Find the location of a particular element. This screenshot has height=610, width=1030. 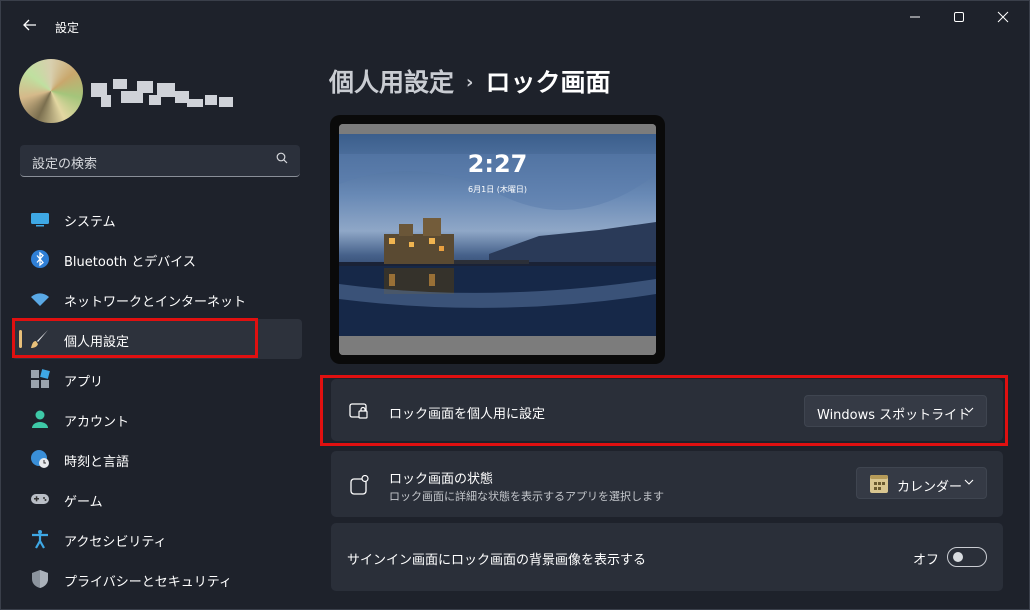

lock-screen-status-card: ロック画面の状態 ロック画面に詳細な状態を表示するアプリを選択します カレンダー is located at coordinates (667, 484).